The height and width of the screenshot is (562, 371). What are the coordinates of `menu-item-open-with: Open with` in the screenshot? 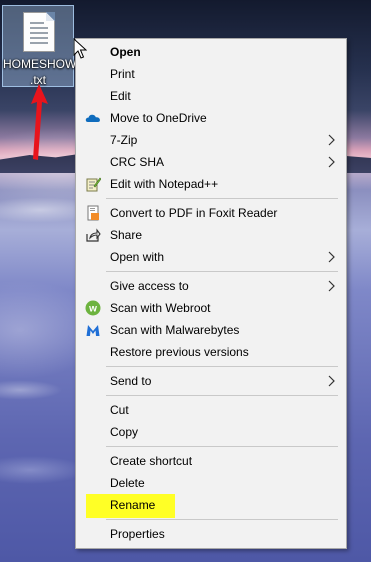 It's located at (211, 257).